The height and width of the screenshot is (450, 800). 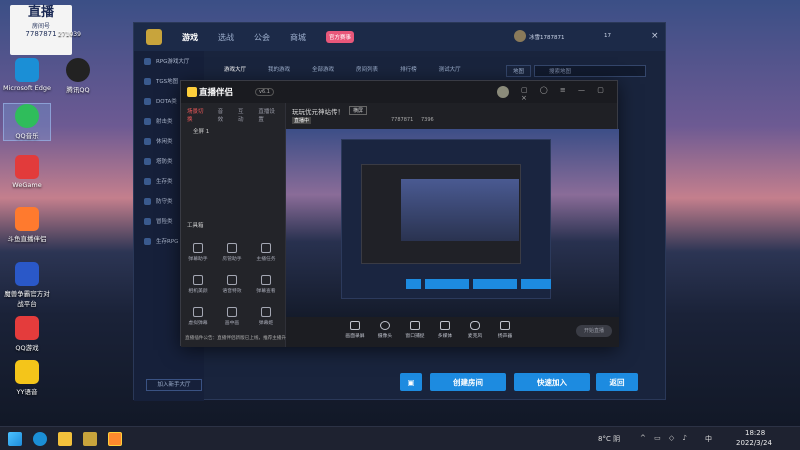 I want to click on tab-scene: 场景切换, so click(x=197, y=115).